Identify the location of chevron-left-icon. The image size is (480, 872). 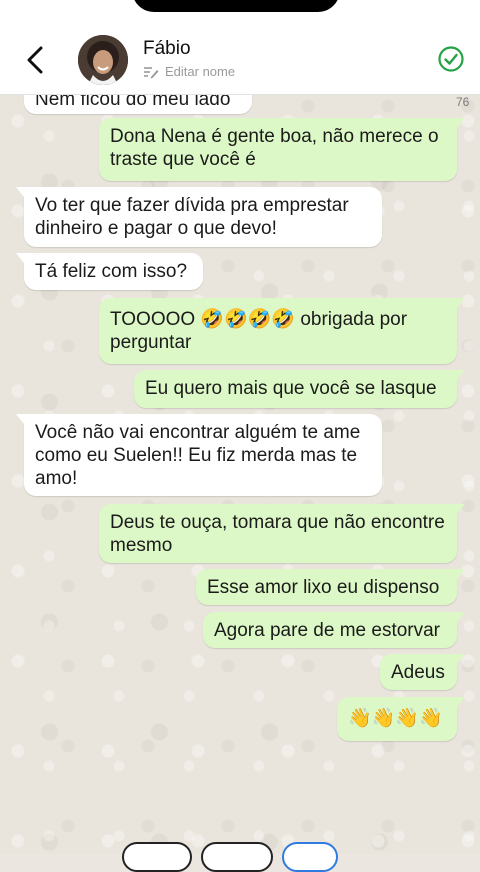
(35, 60).